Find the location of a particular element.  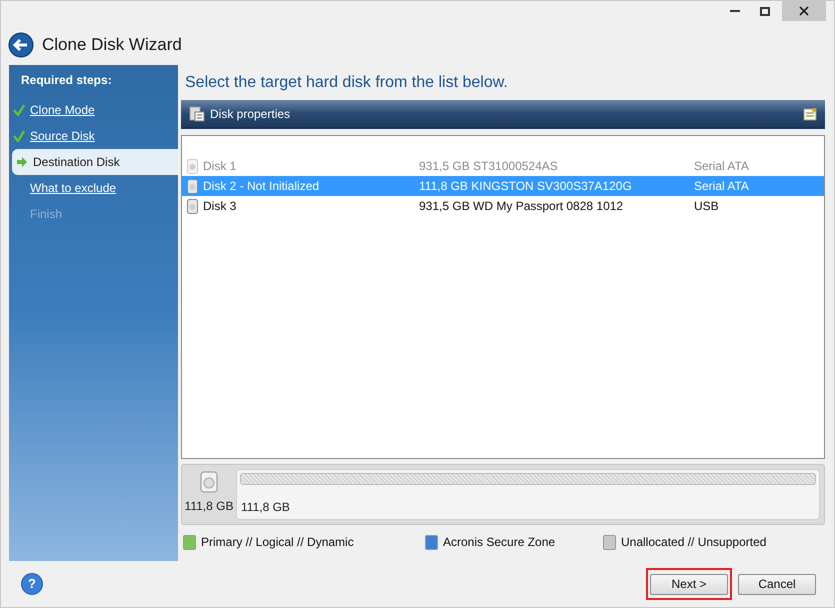

notes-icon is located at coordinates (810, 113).